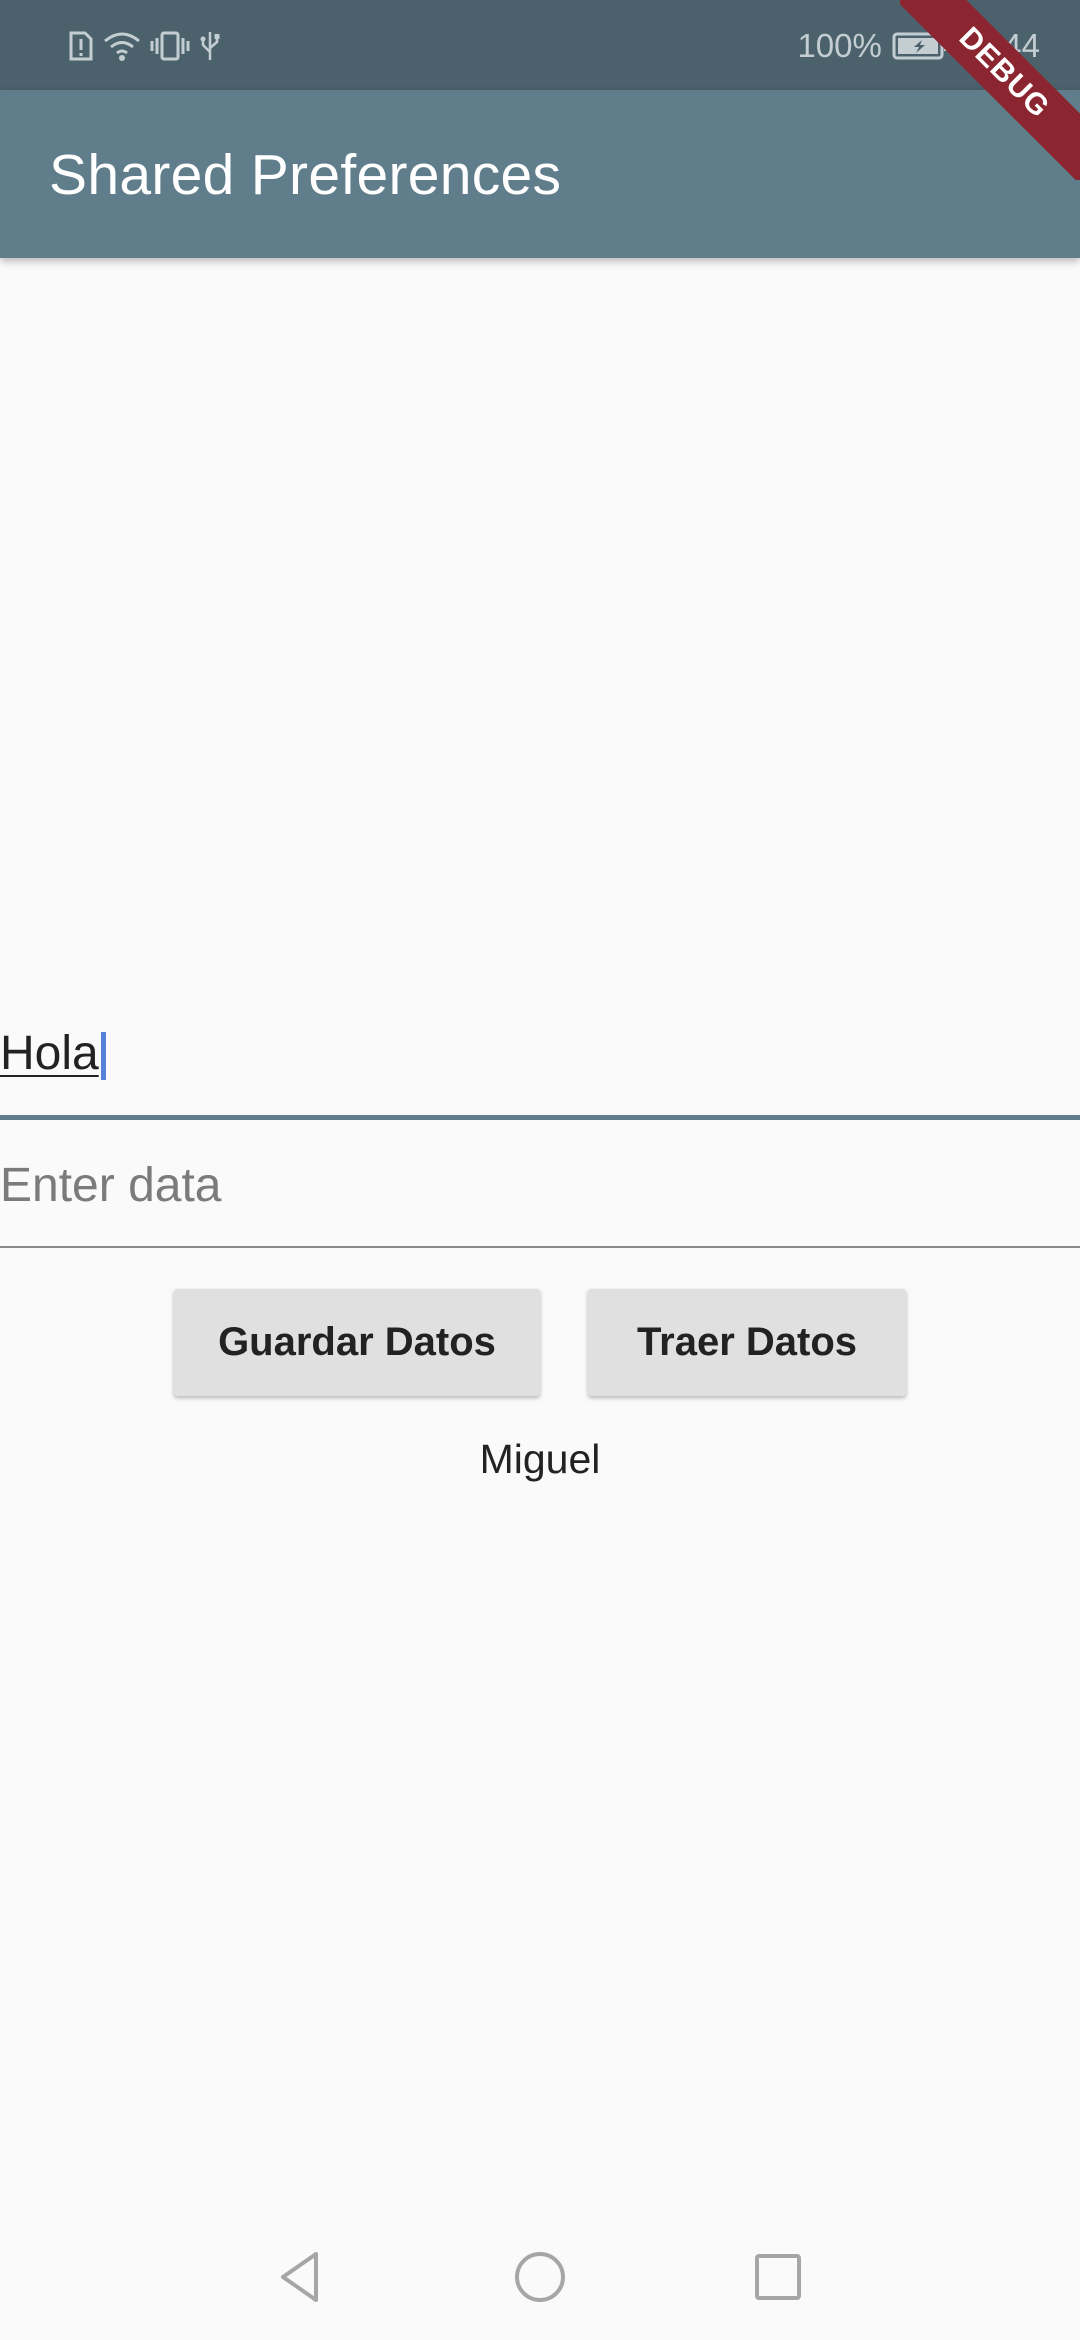 The height and width of the screenshot is (2340, 1080). I want to click on vibrate-icon, so click(170, 46).